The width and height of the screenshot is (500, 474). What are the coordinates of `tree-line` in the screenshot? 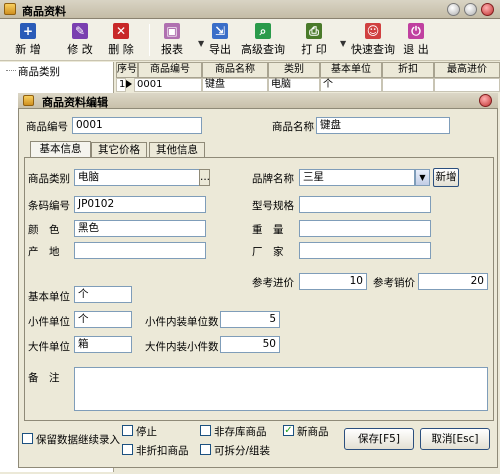 It's located at (11, 70).